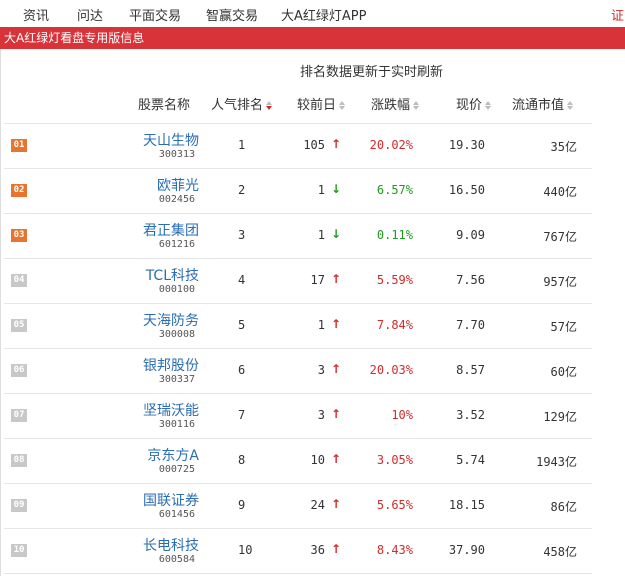 The width and height of the screenshot is (625, 576). What do you see at coordinates (164, 105) in the screenshot?
I see `header-stock-name: 股票名称` at bounding box center [164, 105].